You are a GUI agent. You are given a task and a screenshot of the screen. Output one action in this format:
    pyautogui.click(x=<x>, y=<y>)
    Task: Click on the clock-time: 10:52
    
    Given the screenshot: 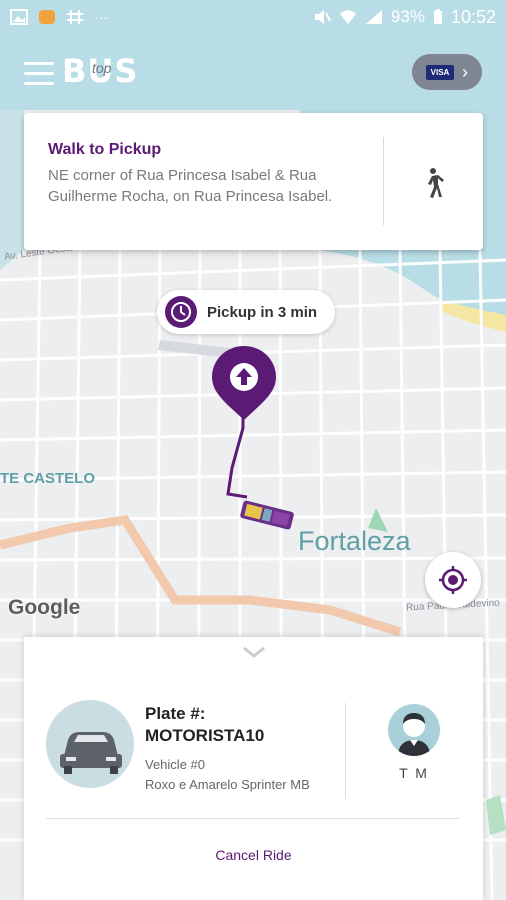 What is the action you would take?
    pyautogui.click(x=473, y=16)
    